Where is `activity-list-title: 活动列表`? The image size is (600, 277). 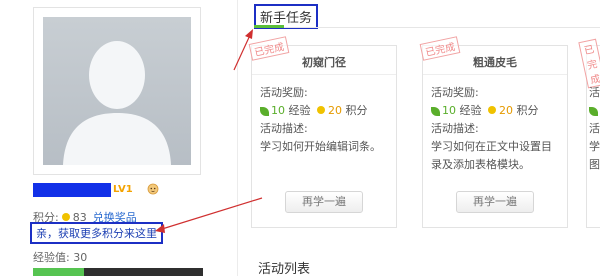 activity-list-title: 活动列表 is located at coordinates (284, 269).